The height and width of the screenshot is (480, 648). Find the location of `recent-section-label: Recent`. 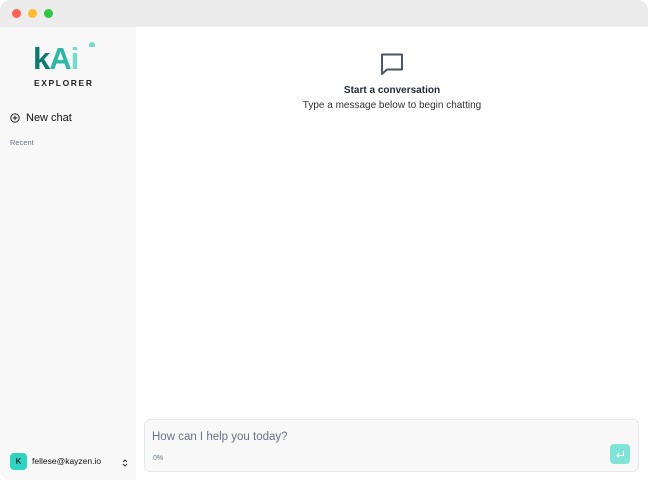

recent-section-label: Recent is located at coordinates (22, 142).